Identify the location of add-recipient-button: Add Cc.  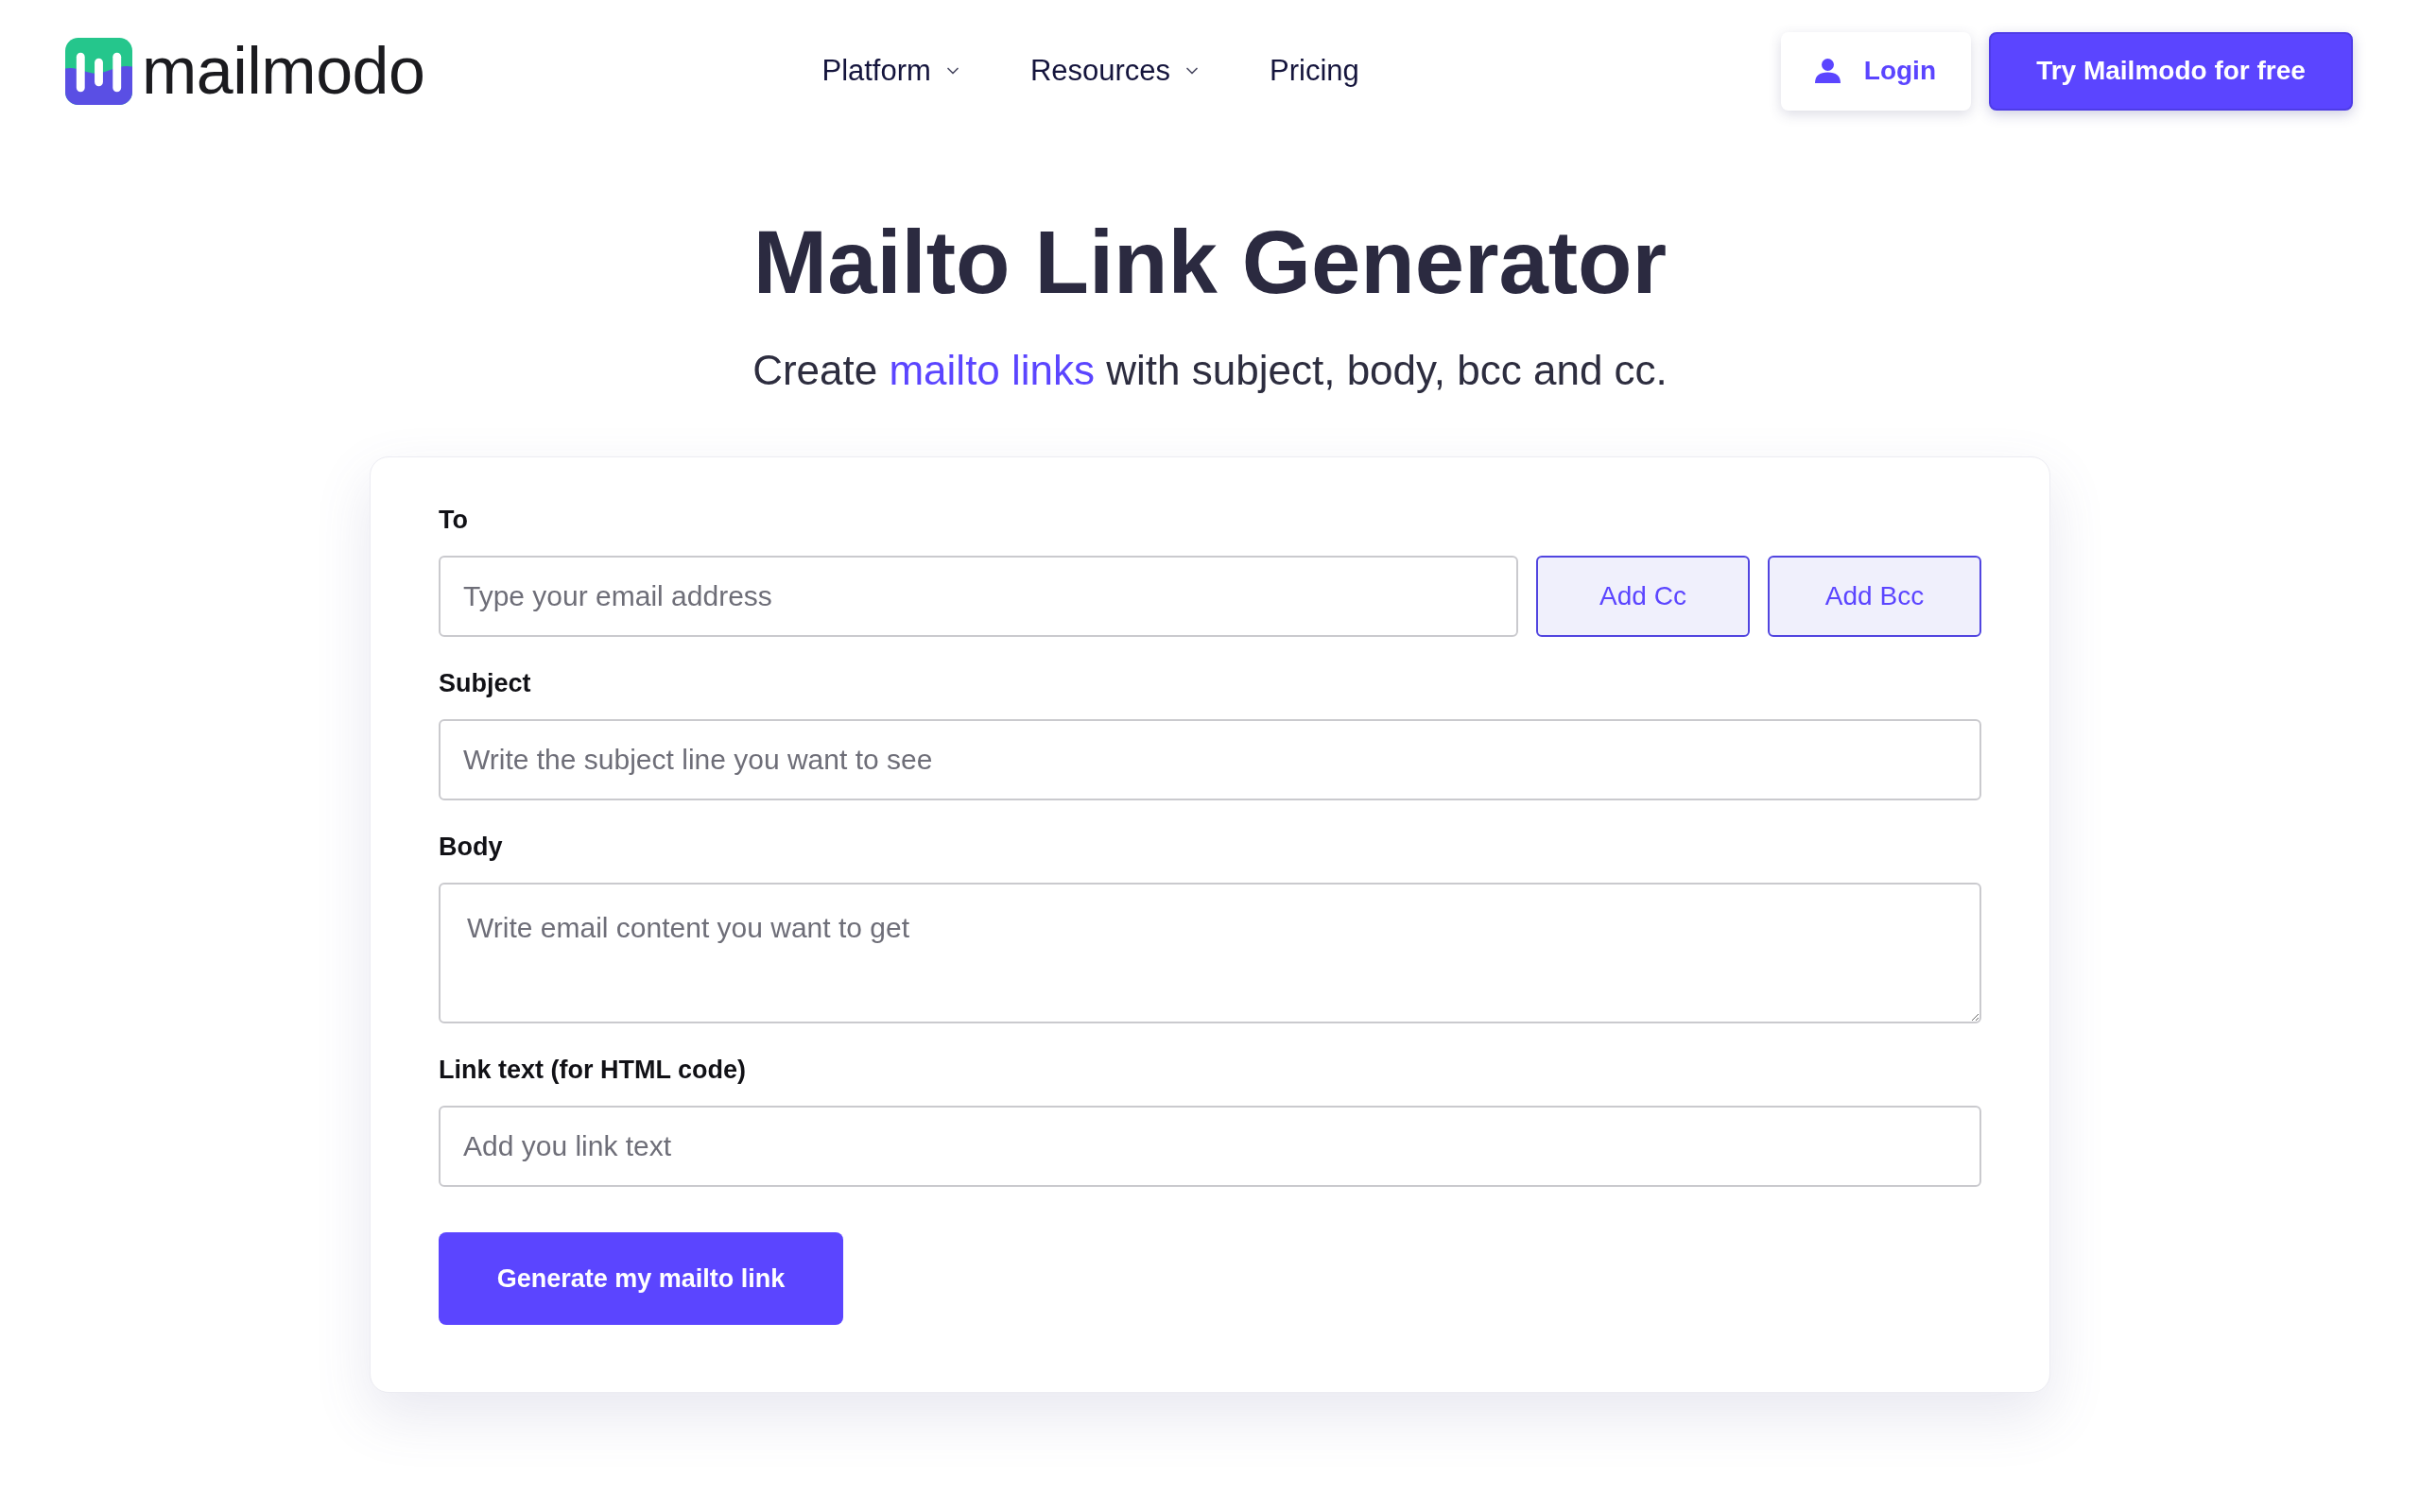
(1643, 596).